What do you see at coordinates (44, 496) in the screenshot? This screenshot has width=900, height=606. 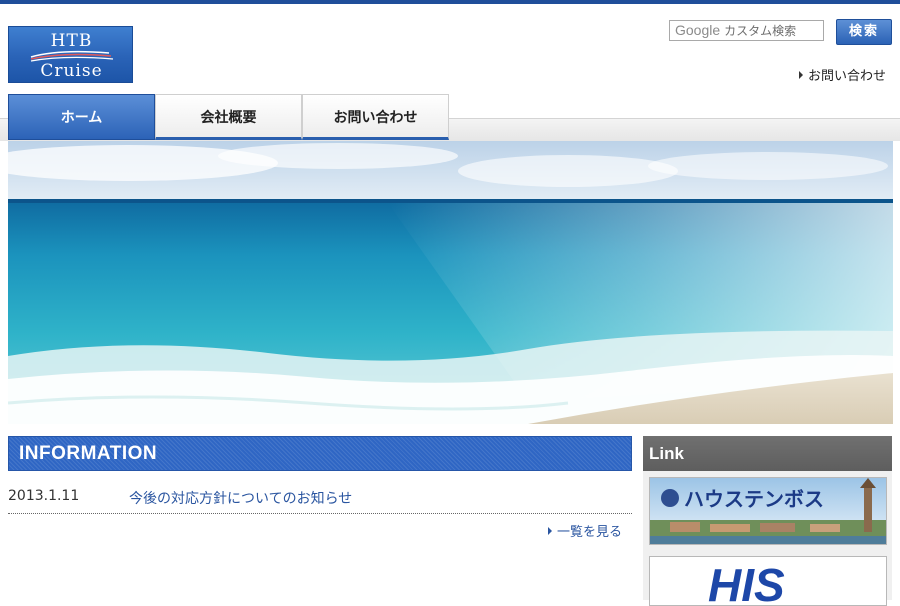 I see `news-date: 2013.1.11` at bounding box center [44, 496].